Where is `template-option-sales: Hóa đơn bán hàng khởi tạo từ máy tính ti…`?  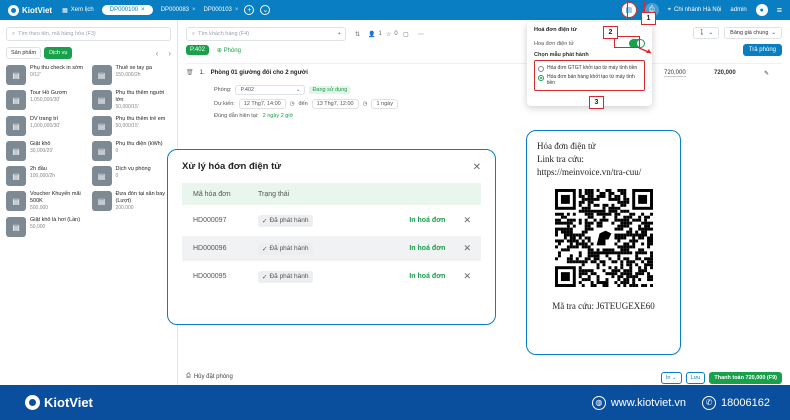
template-option-sales: Hóa đơn bán hàng khởi tạo từ máy tính ti… is located at coordinates (589, 80).